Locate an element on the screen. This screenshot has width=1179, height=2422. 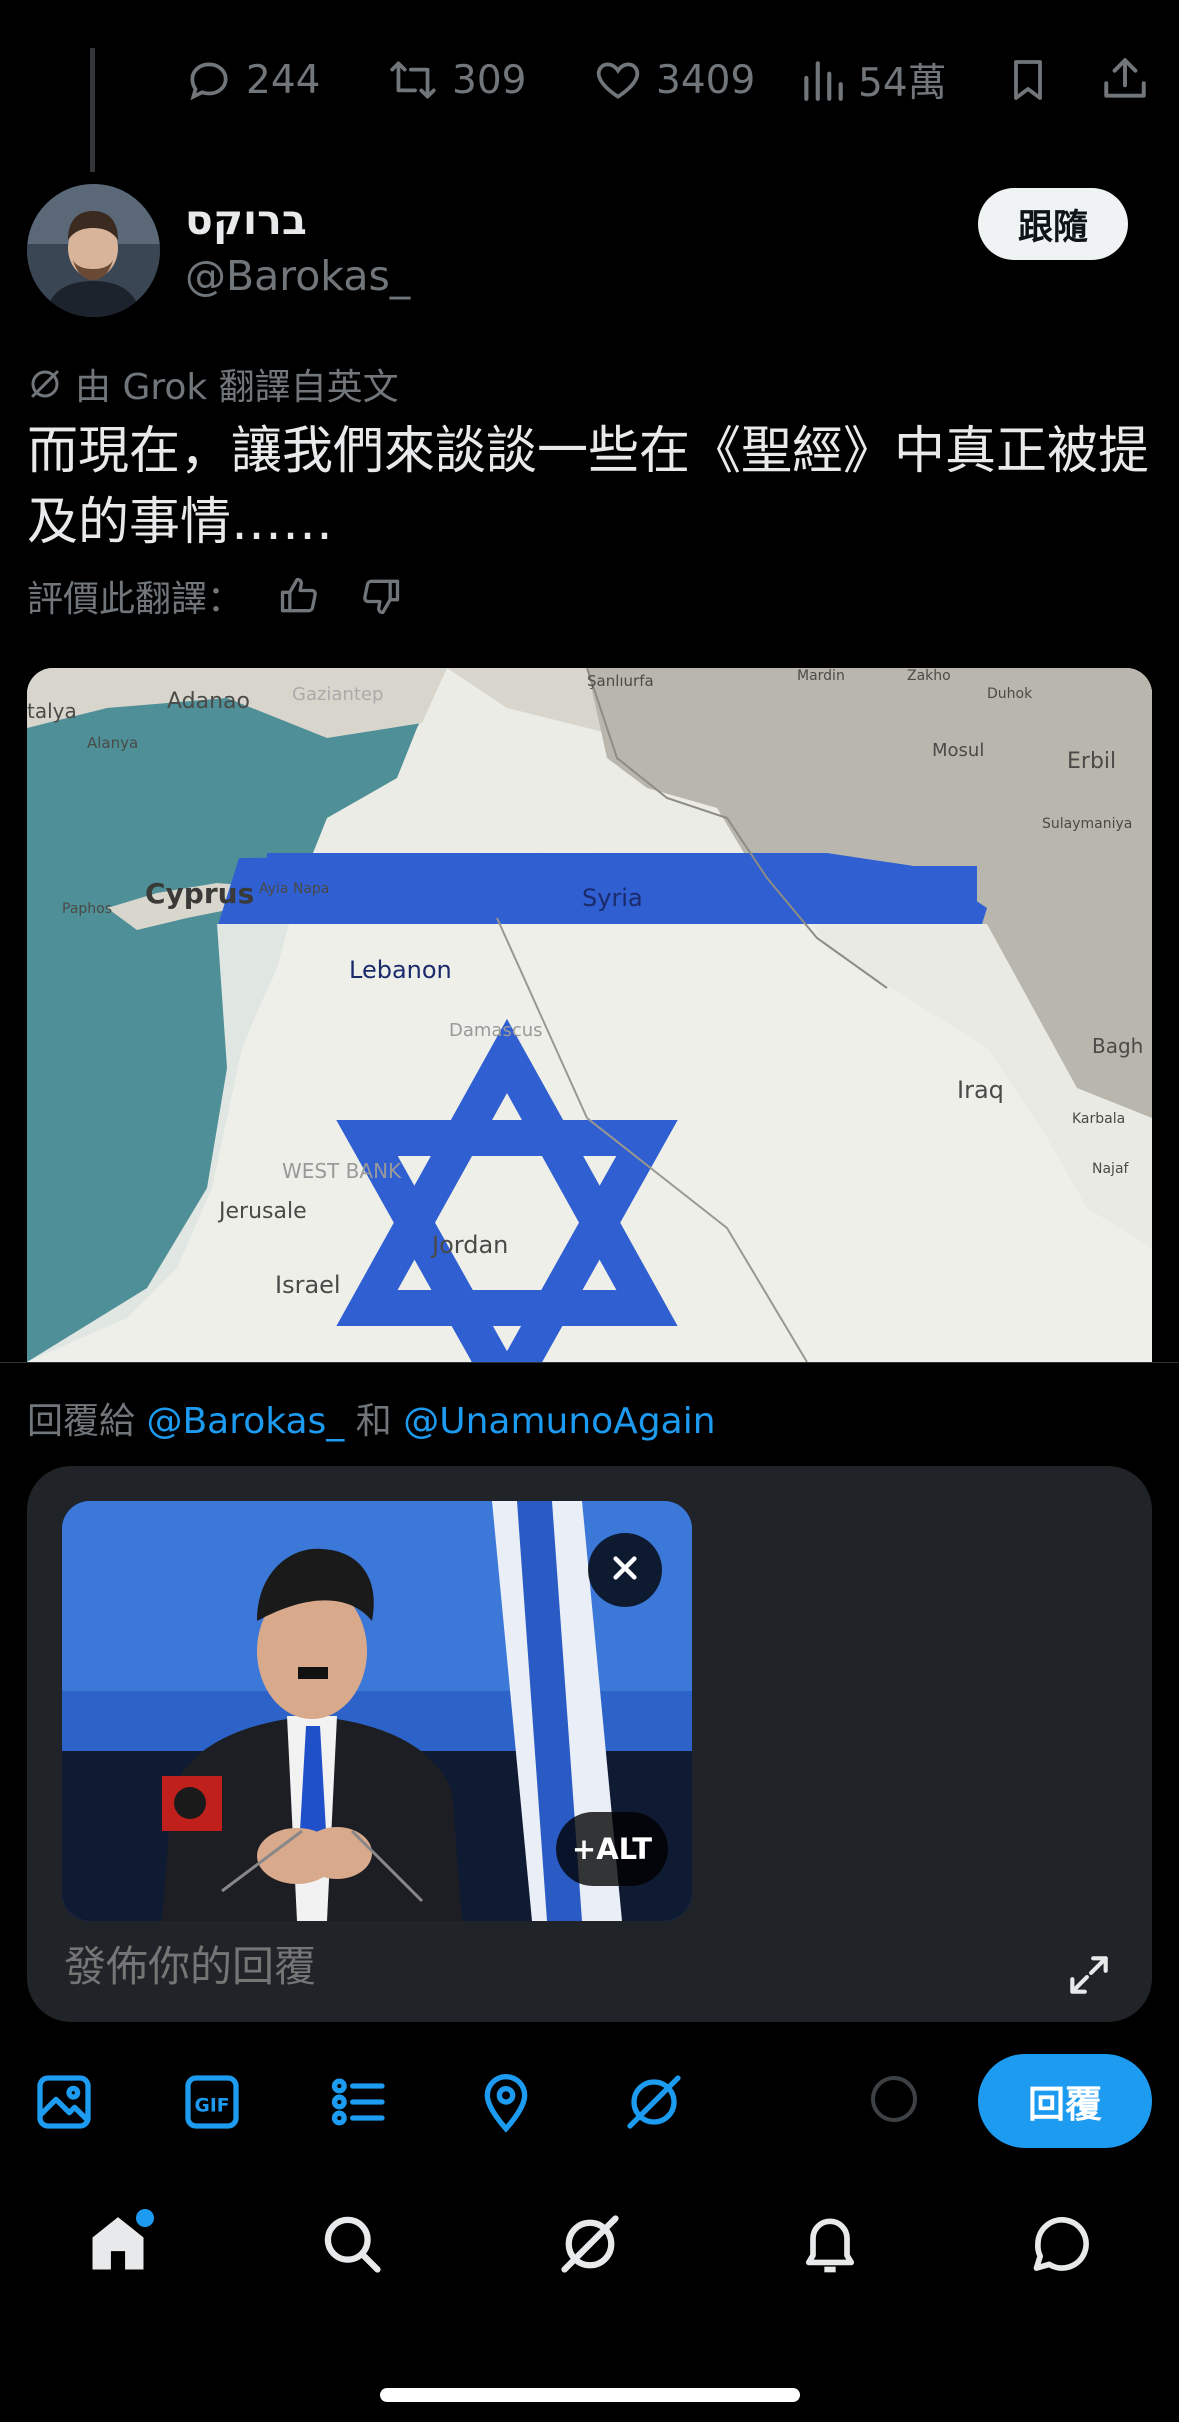
character-counter is located at coordinates (894, 2099).